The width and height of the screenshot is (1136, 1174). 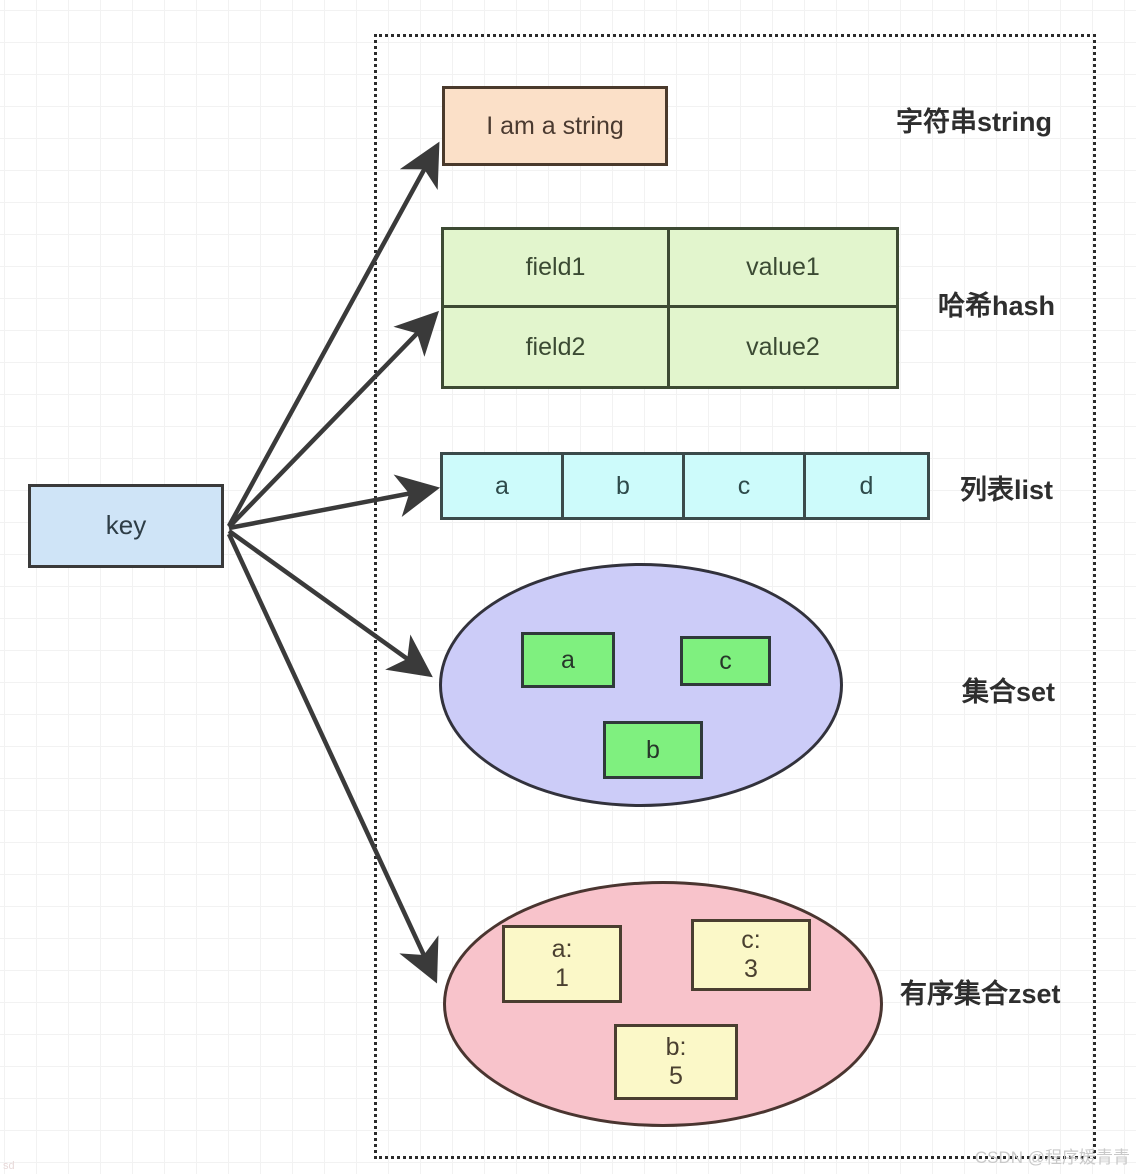 I want to click on zset-item-c-member: c:, so click(x=751, y=939).